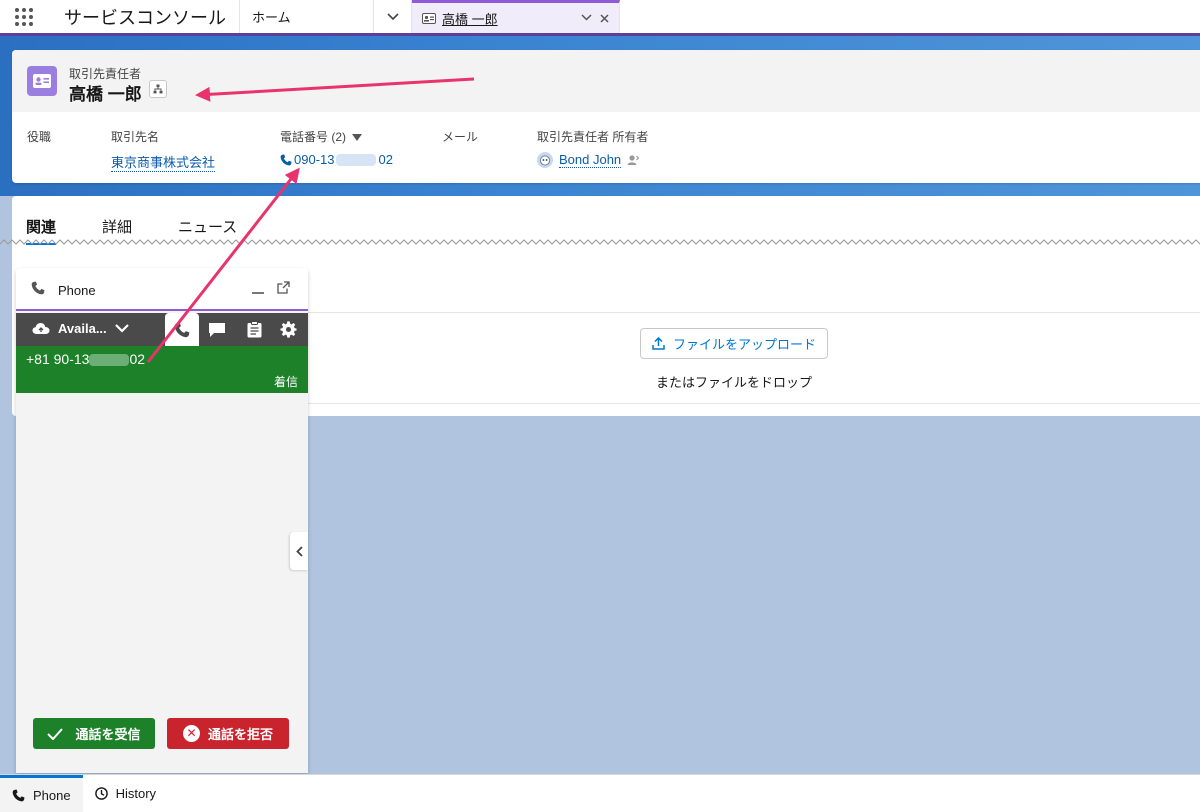 This screenshot has width=1200, height=812. Describe the element at coordinates (586, 17) in the screenshot. I see `tab-chevron-down-icon` at that location.